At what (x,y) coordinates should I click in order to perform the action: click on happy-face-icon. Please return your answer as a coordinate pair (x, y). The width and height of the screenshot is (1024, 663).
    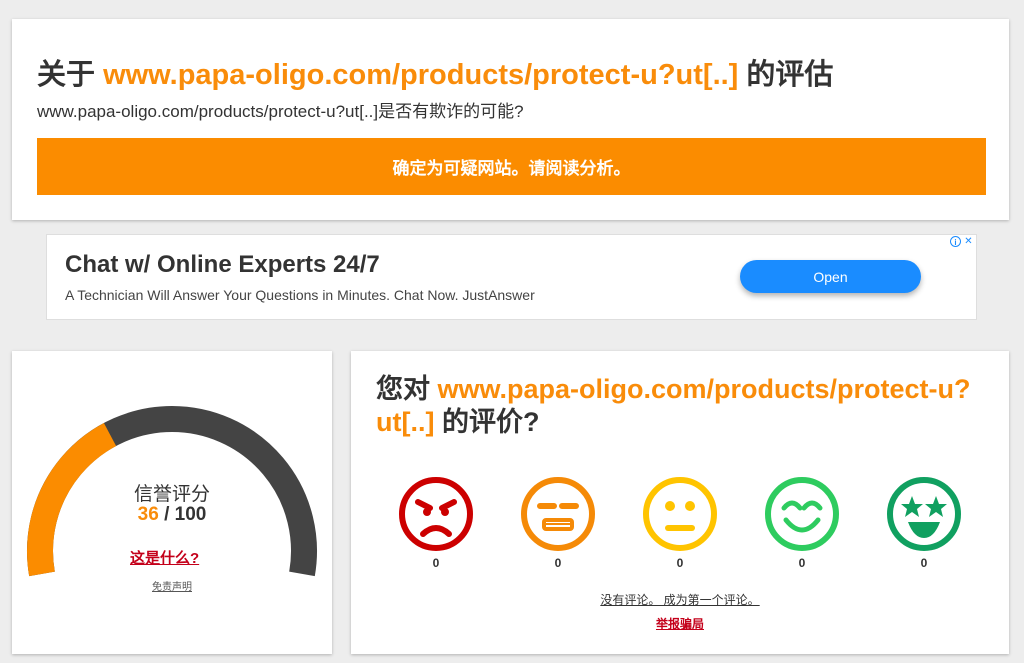
    Looking at the image, I should click on (802, 514).